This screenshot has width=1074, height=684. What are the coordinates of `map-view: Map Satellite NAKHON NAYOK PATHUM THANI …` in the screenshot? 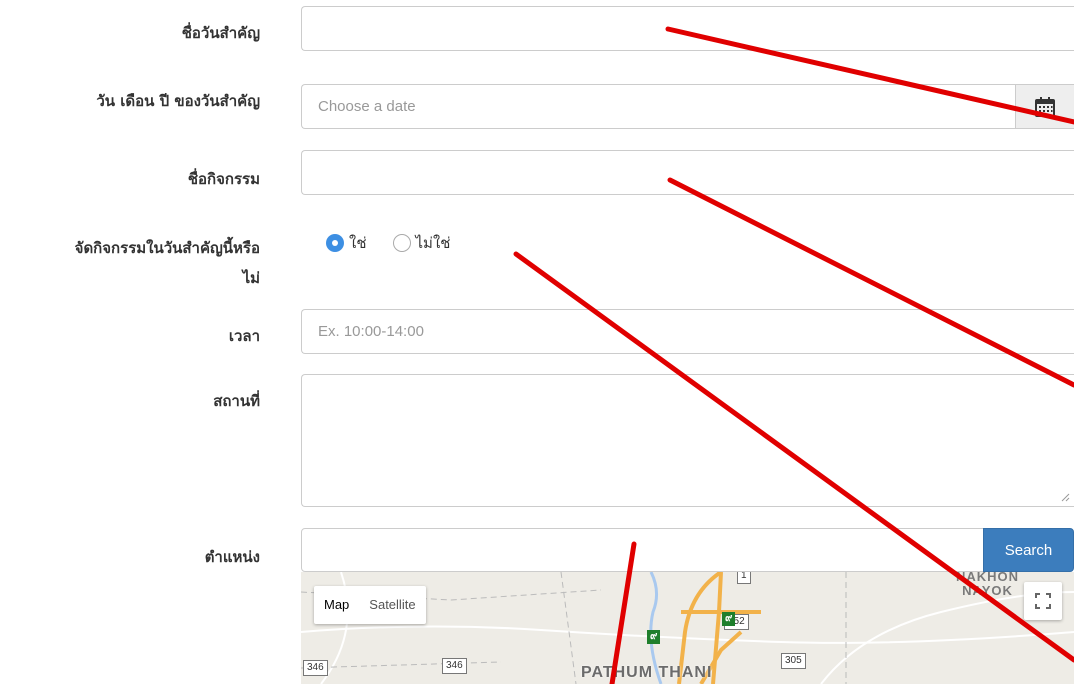 It's located at (687, 628).